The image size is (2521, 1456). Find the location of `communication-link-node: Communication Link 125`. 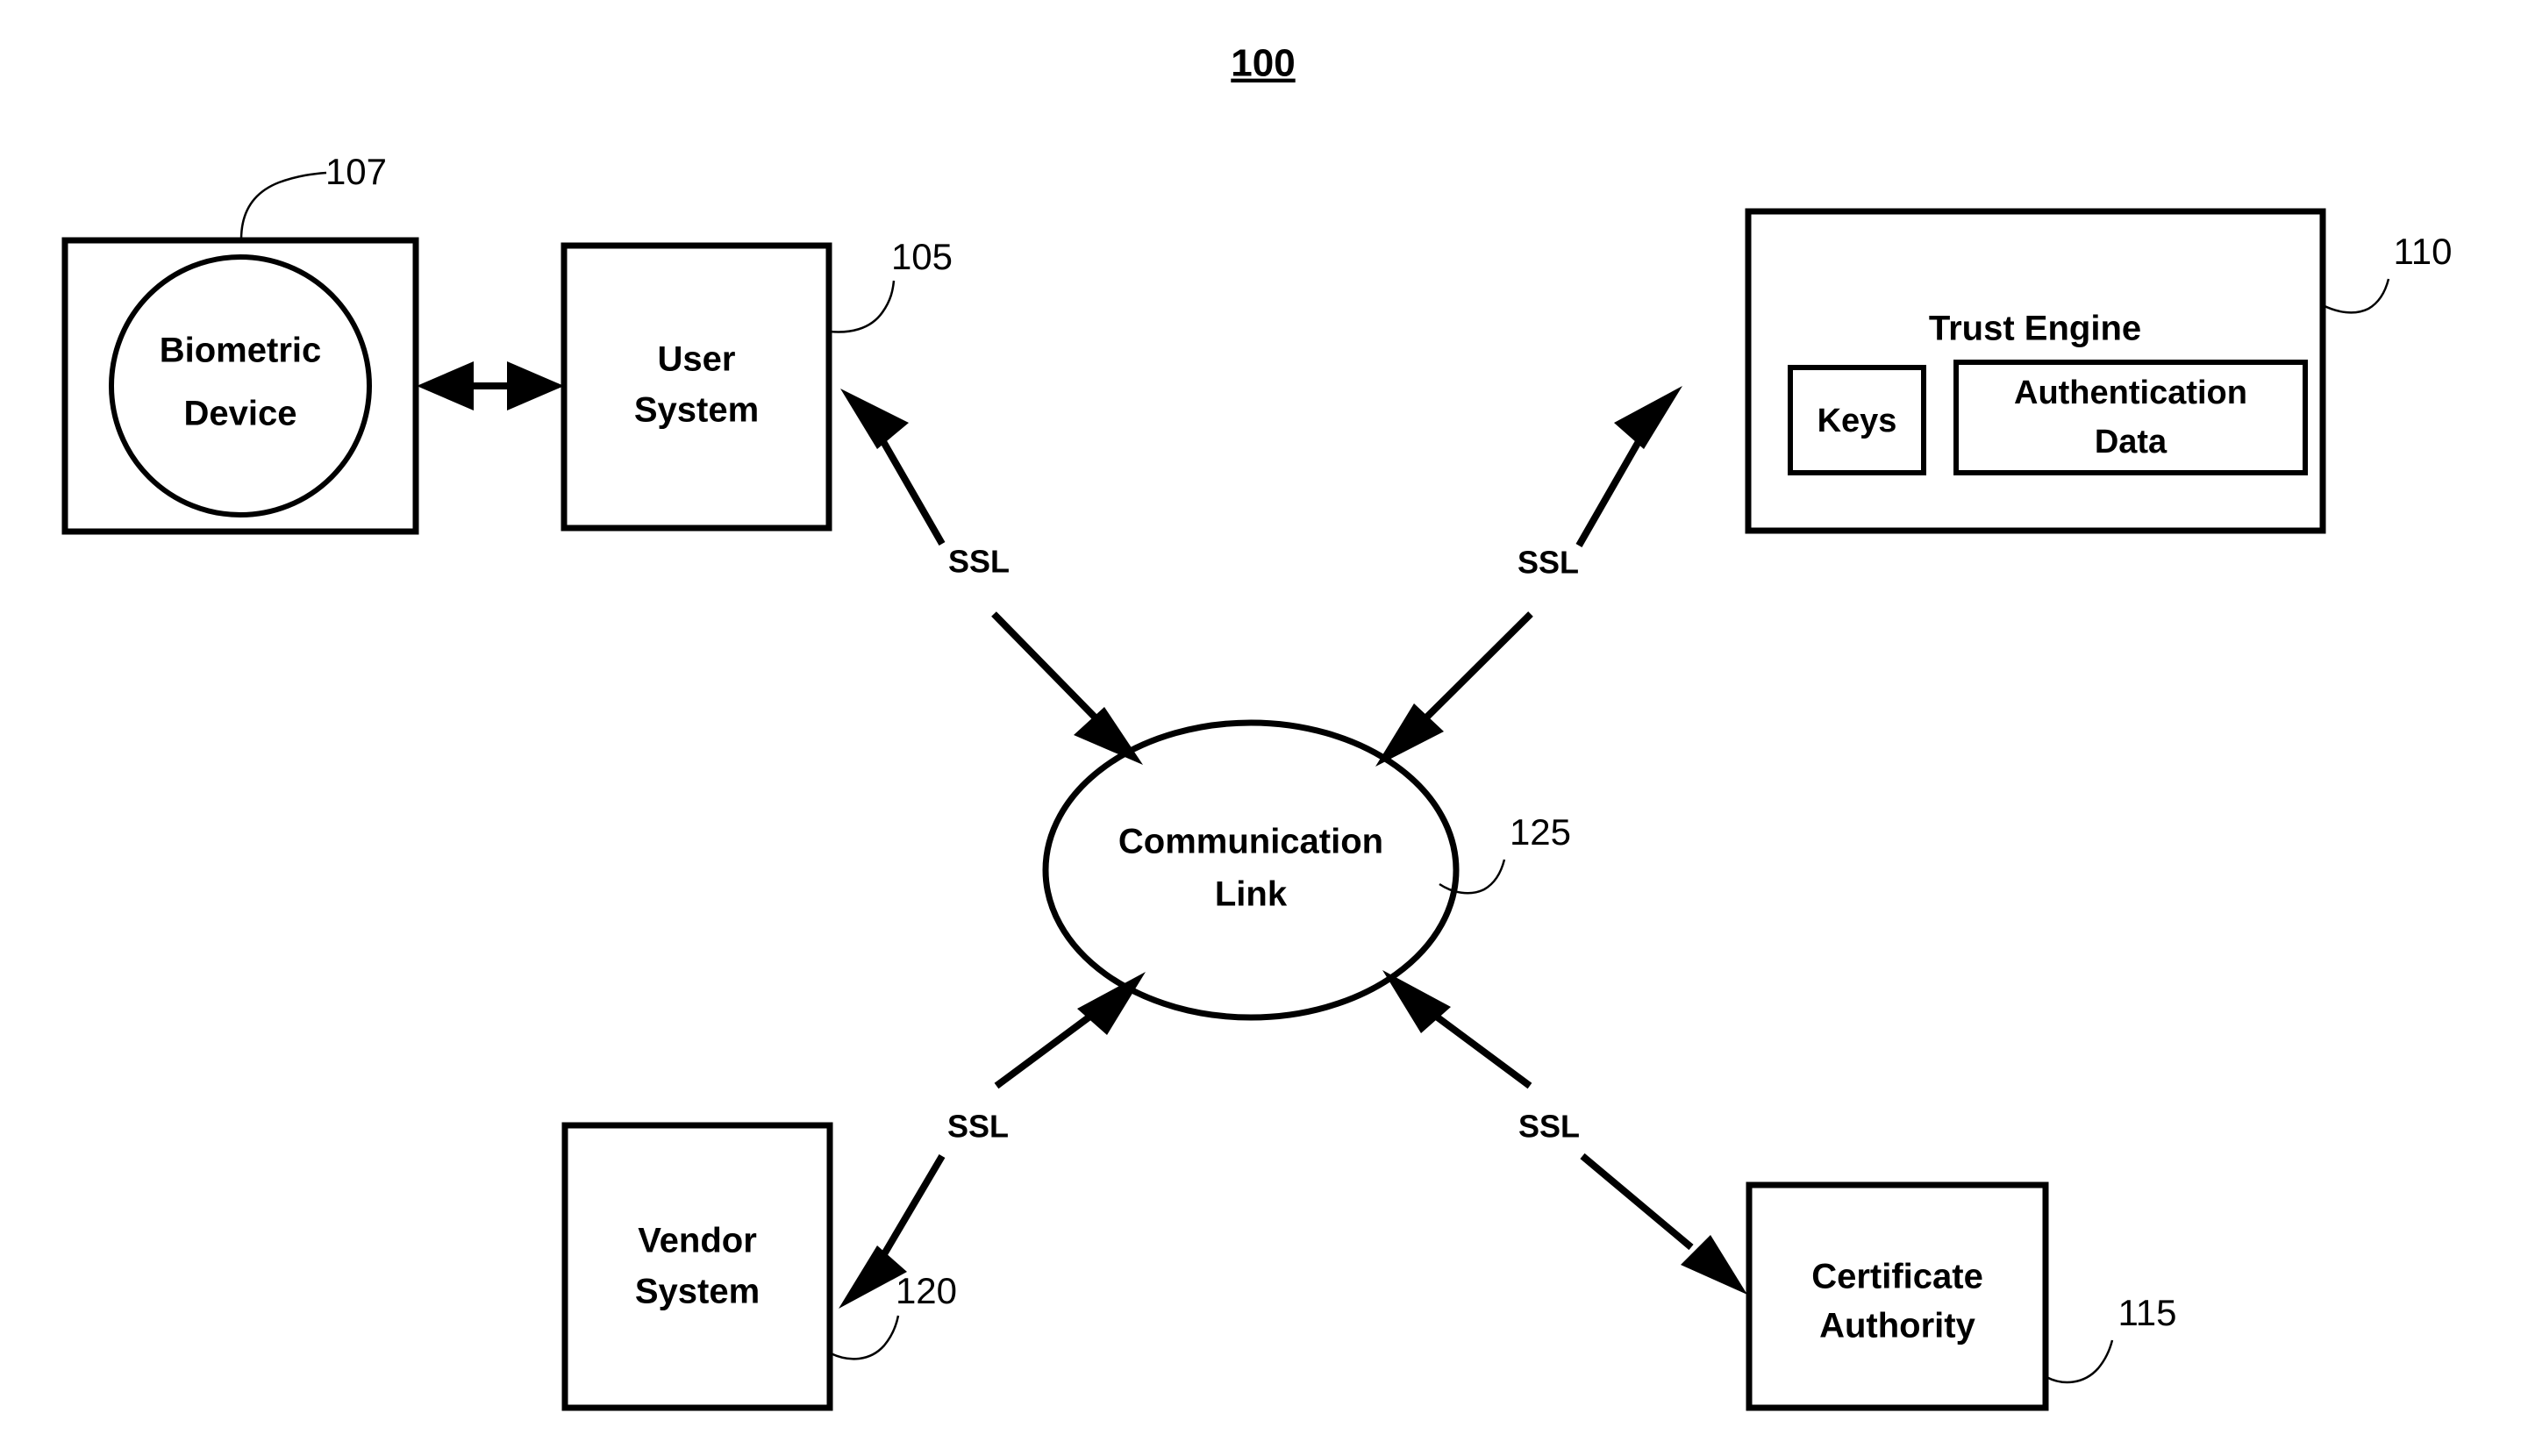

communication-link-node: Communication Link 125 is located at coordinates (1307, 870).